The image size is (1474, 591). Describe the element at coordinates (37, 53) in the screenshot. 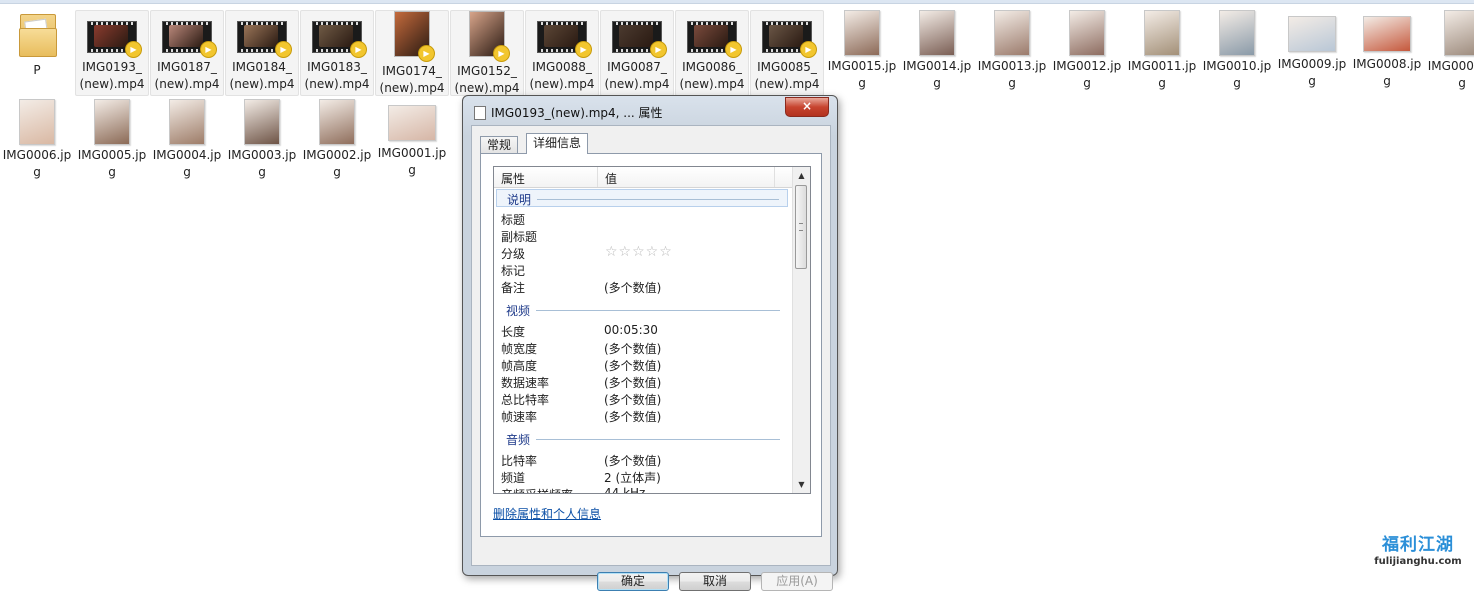

I see `folder-item: P` at that location.